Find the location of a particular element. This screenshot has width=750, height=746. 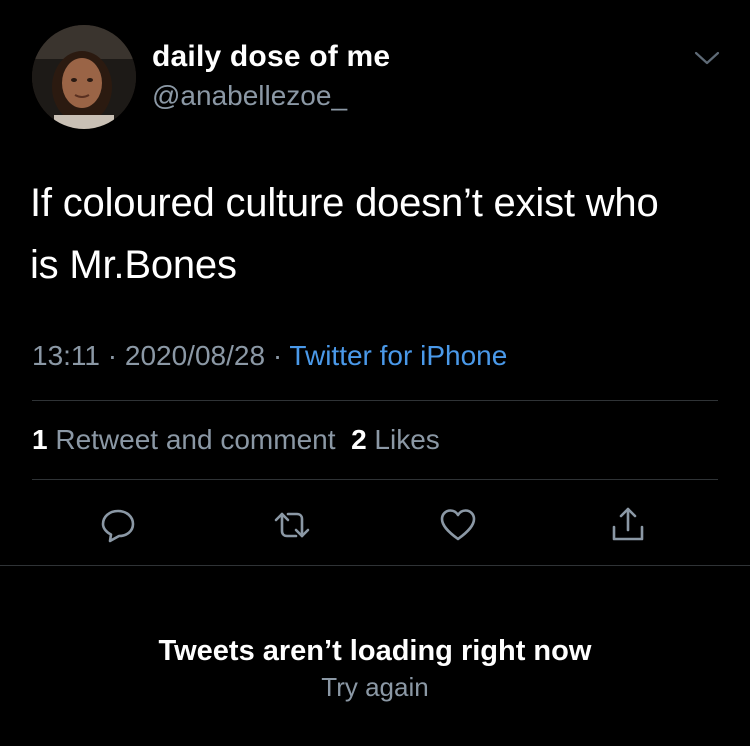

likes-stat: 2 Likes is located at coordinates (395, 439).